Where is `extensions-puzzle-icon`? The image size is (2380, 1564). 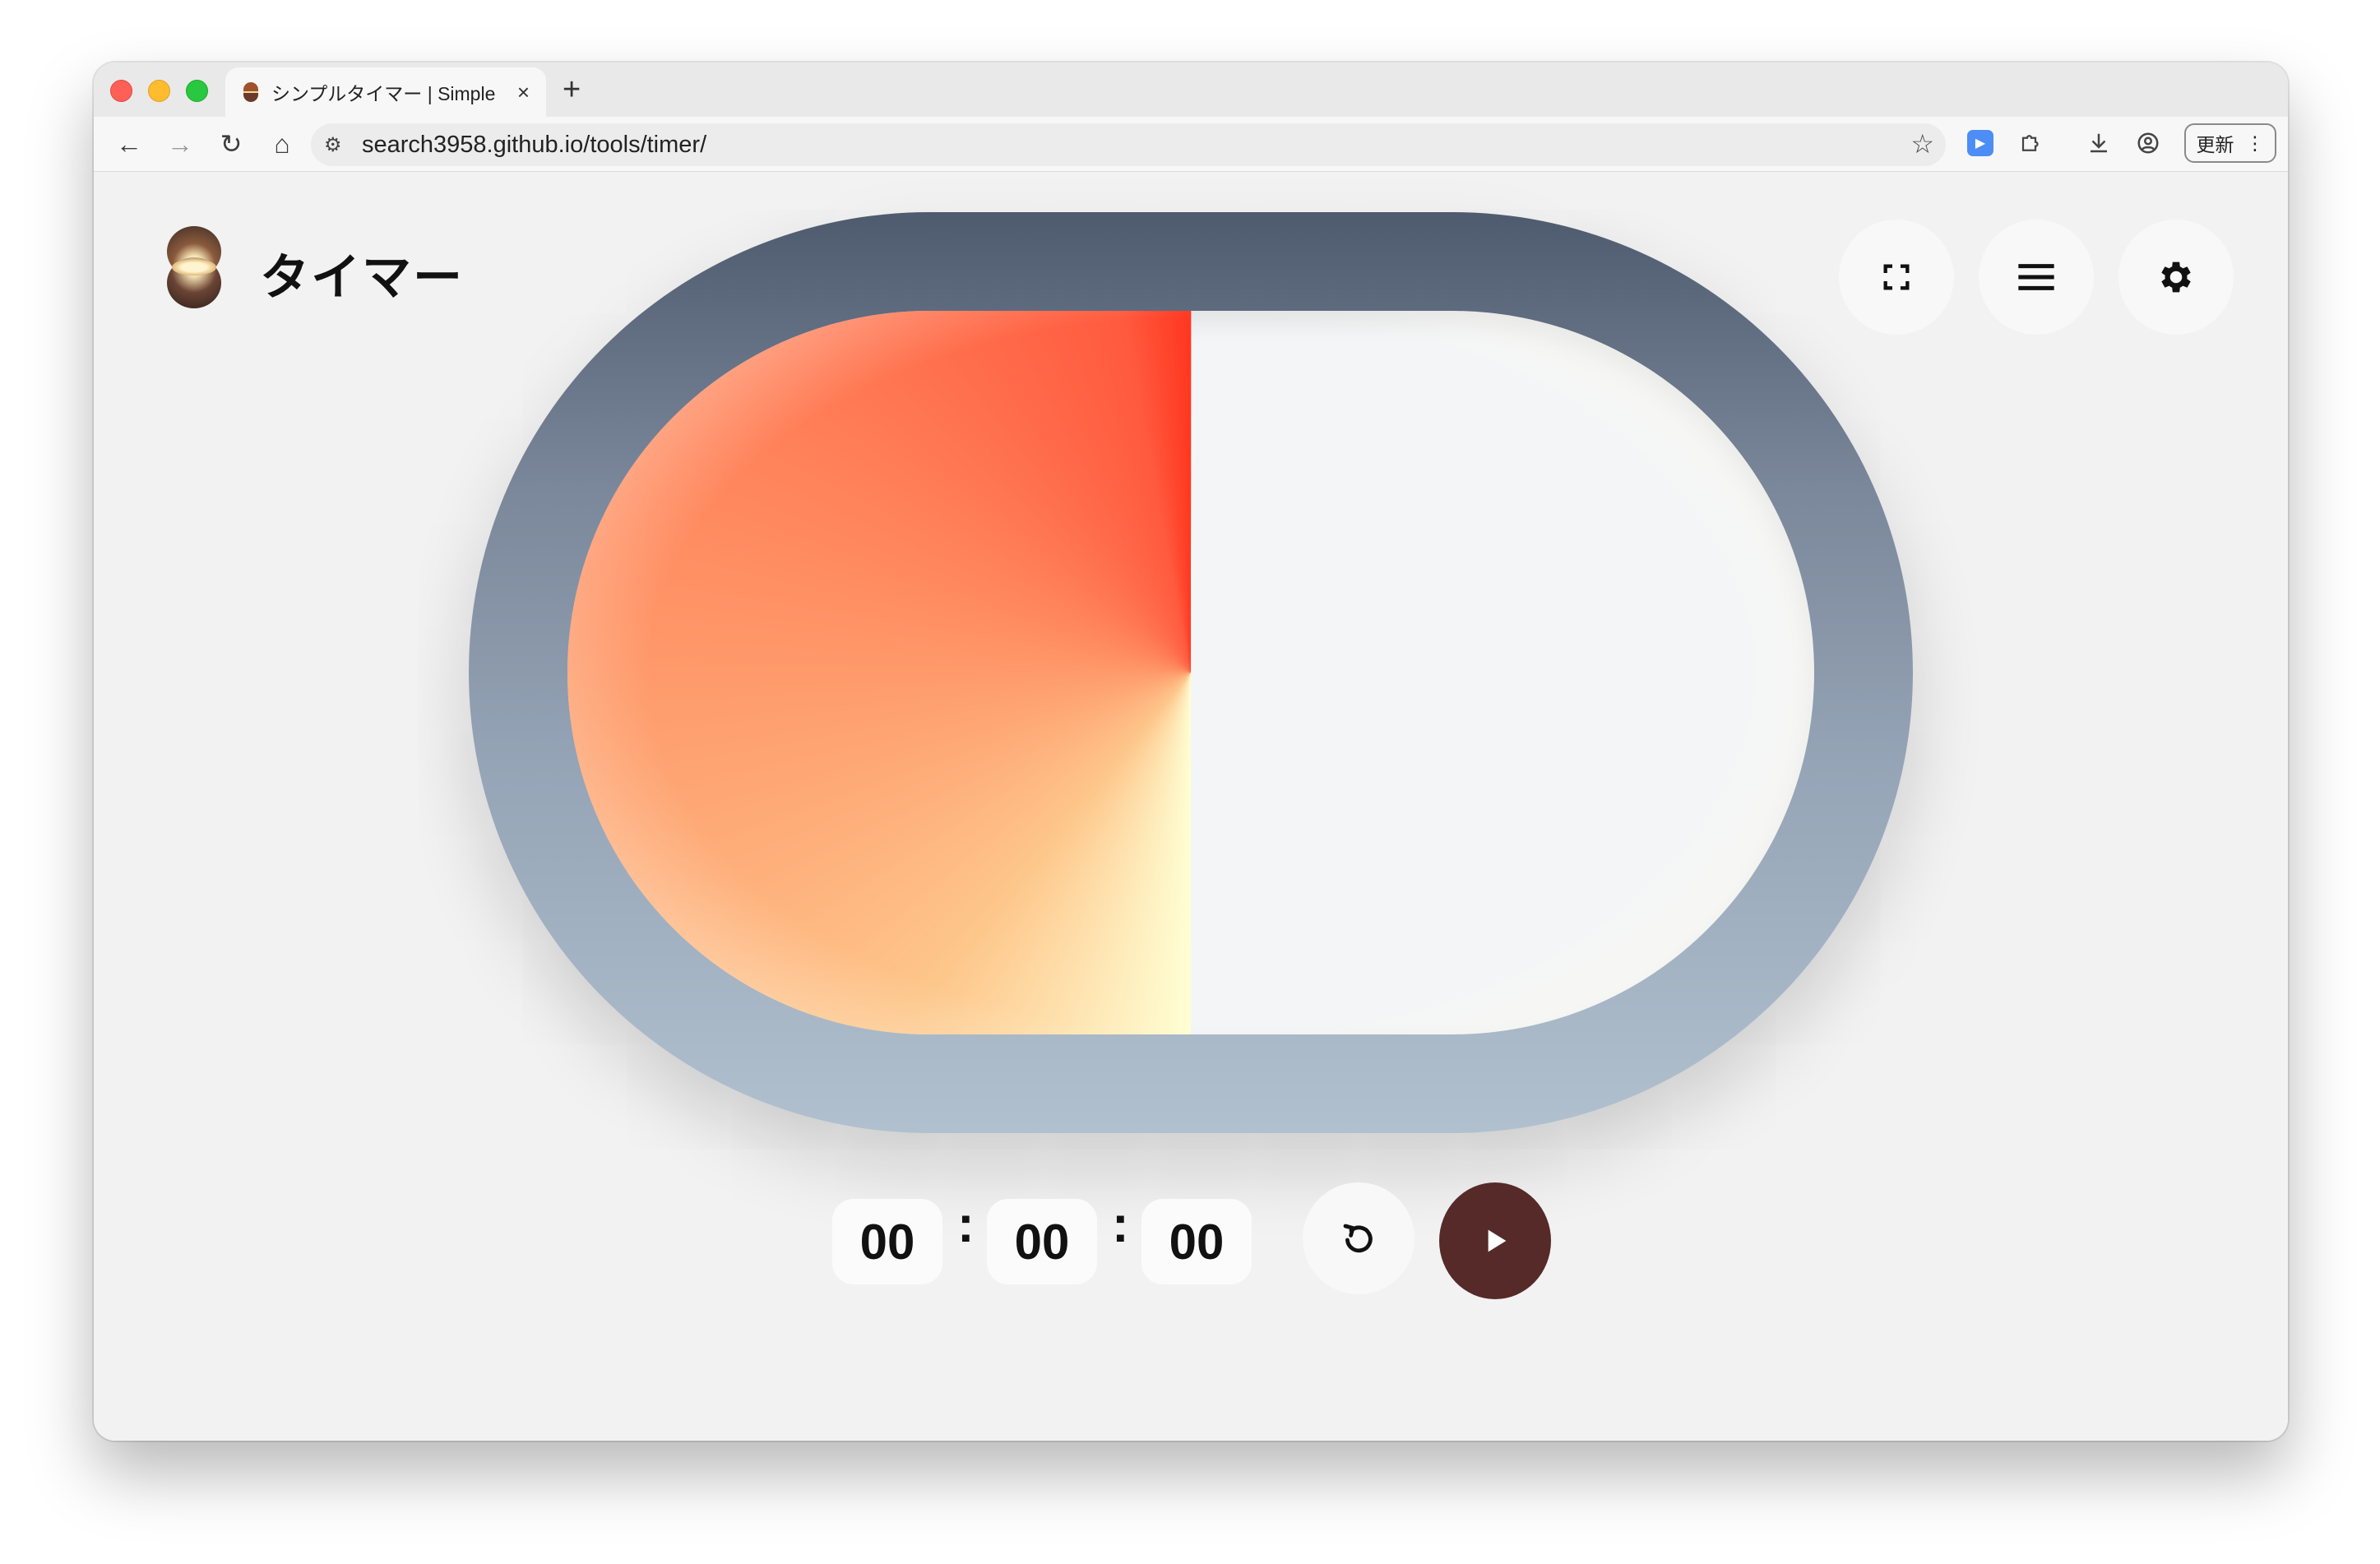 extensions-puzzle-icon is located at coordinates (2031, 144).